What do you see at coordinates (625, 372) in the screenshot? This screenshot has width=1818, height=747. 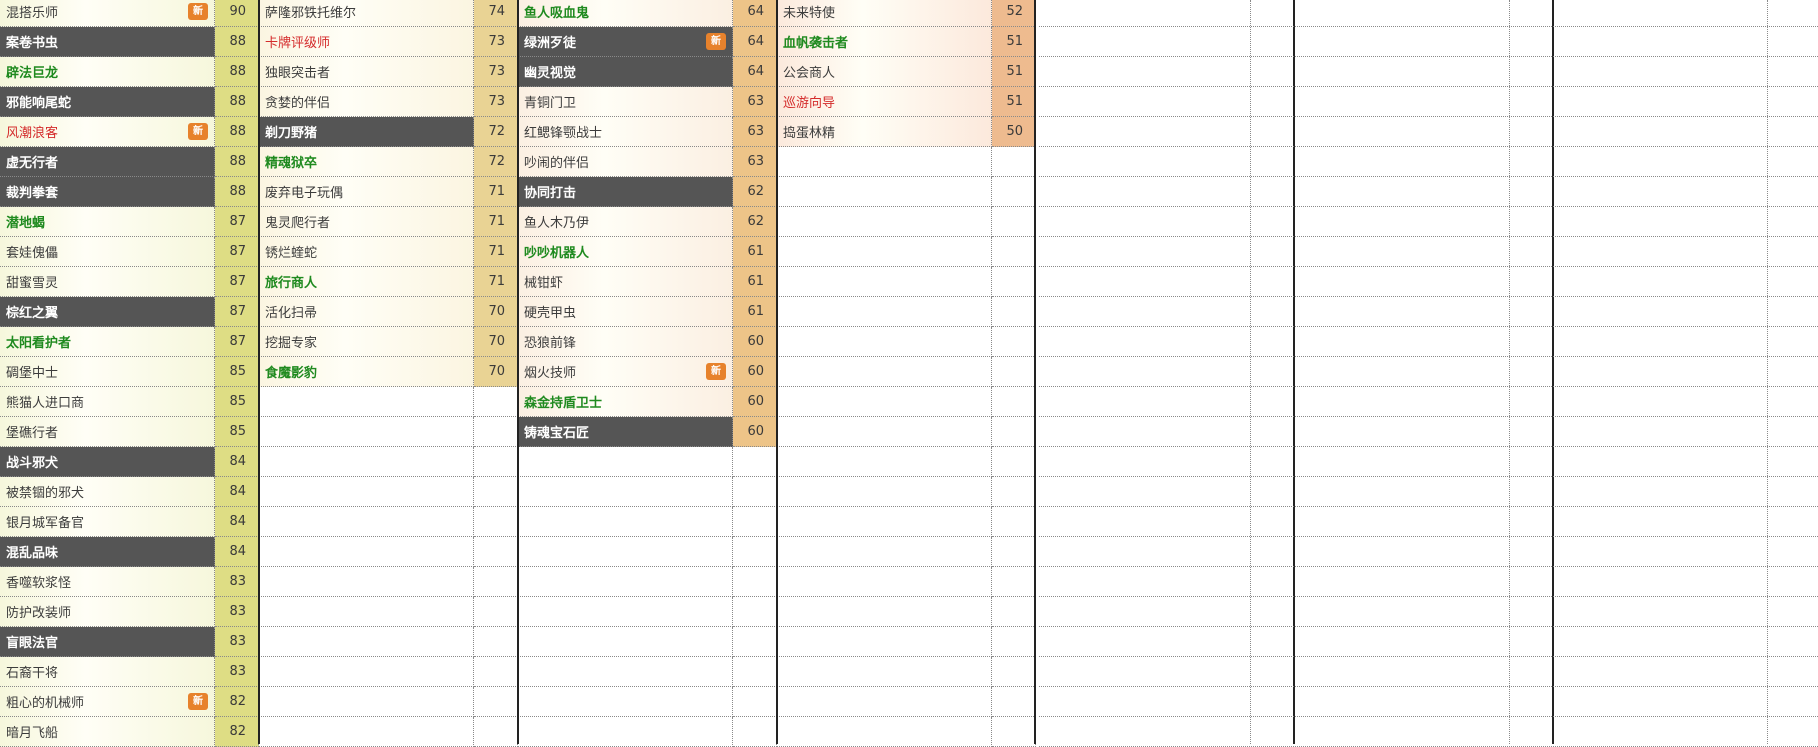 I see `card-name-cell: 烟火技师 新` at bounding box center [625, 372].